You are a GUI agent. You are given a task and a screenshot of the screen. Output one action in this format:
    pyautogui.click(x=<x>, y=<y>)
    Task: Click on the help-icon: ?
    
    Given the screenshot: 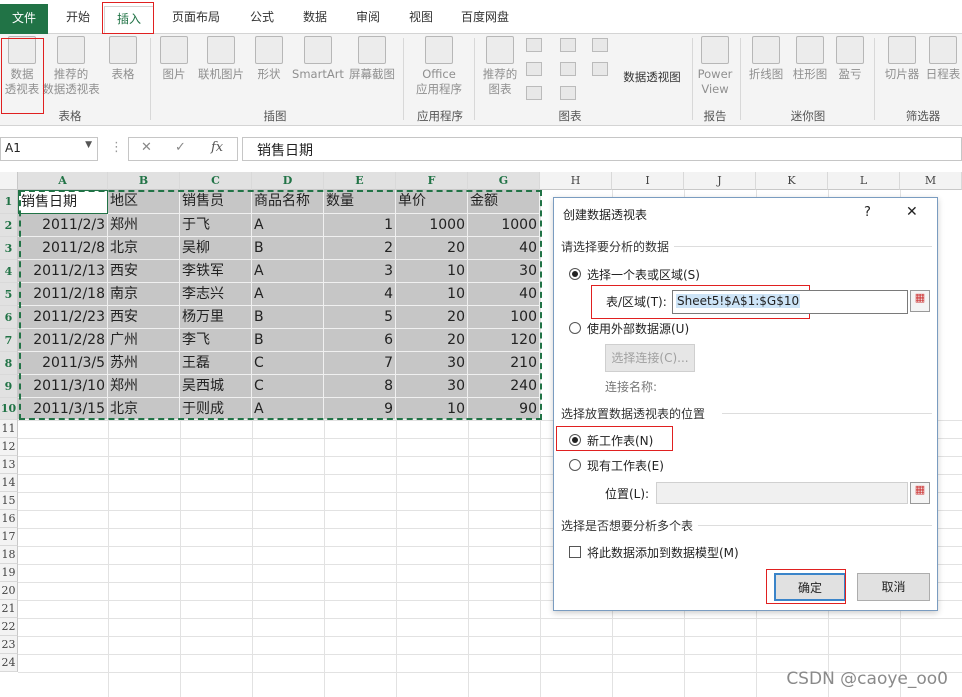 What is the action you would take?
    pyautogui.click(x=867, y=212)
    